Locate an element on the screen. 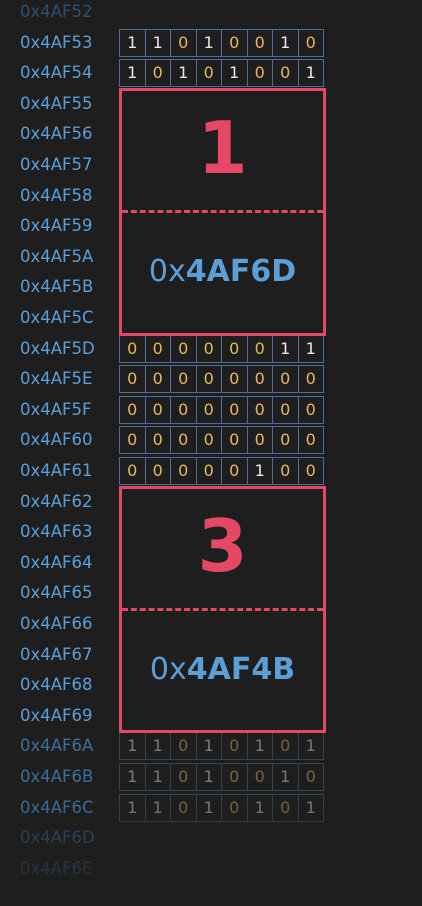 The height and width of the screenshot is (906, 422). memory-address: 0x4AF6D is located at coordinates (57, 838).